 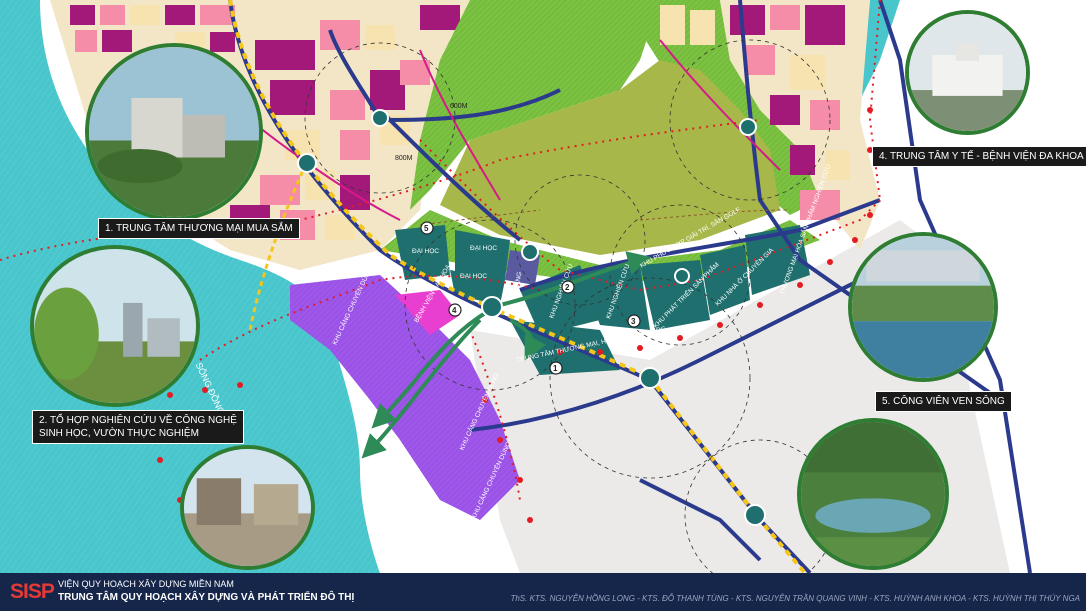 I want to click on photo-riverside-park-aerial, so click(x=923, y=307).